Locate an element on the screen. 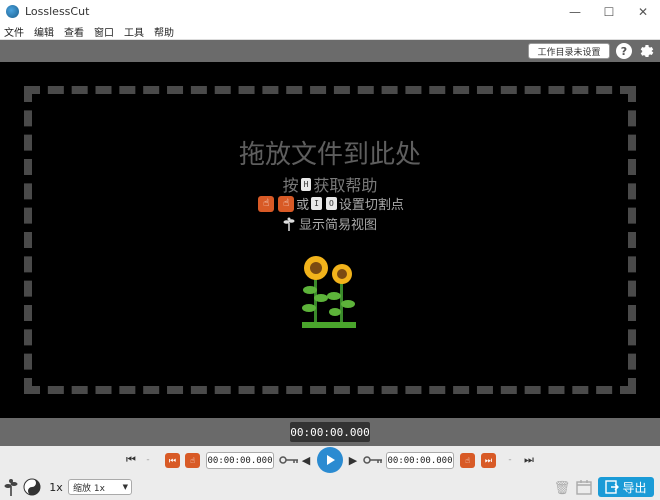  cut-end-key-icon is located at coordinates (373, 460).